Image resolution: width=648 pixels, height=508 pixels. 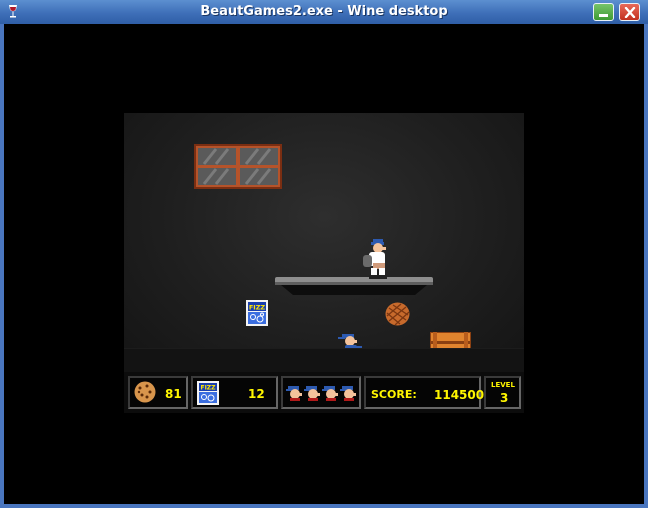 What do you see at coordinates (173, 394) in the screenshot?
I see `cookie-count: 81` at bounding box center [173, 394].